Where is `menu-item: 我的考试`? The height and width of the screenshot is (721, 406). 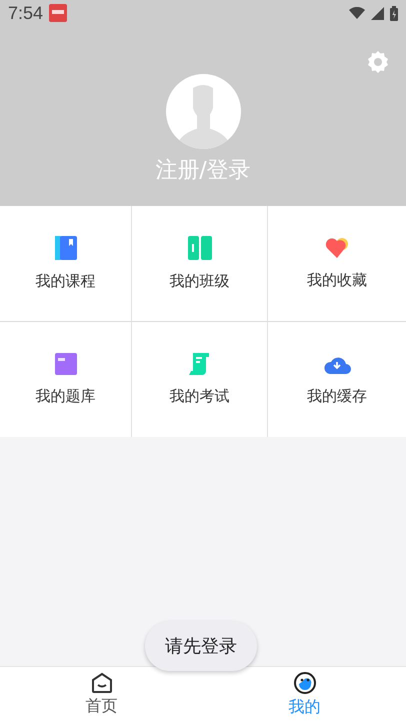
menu-item: 我的考试 is located at coordinates (200, 379).